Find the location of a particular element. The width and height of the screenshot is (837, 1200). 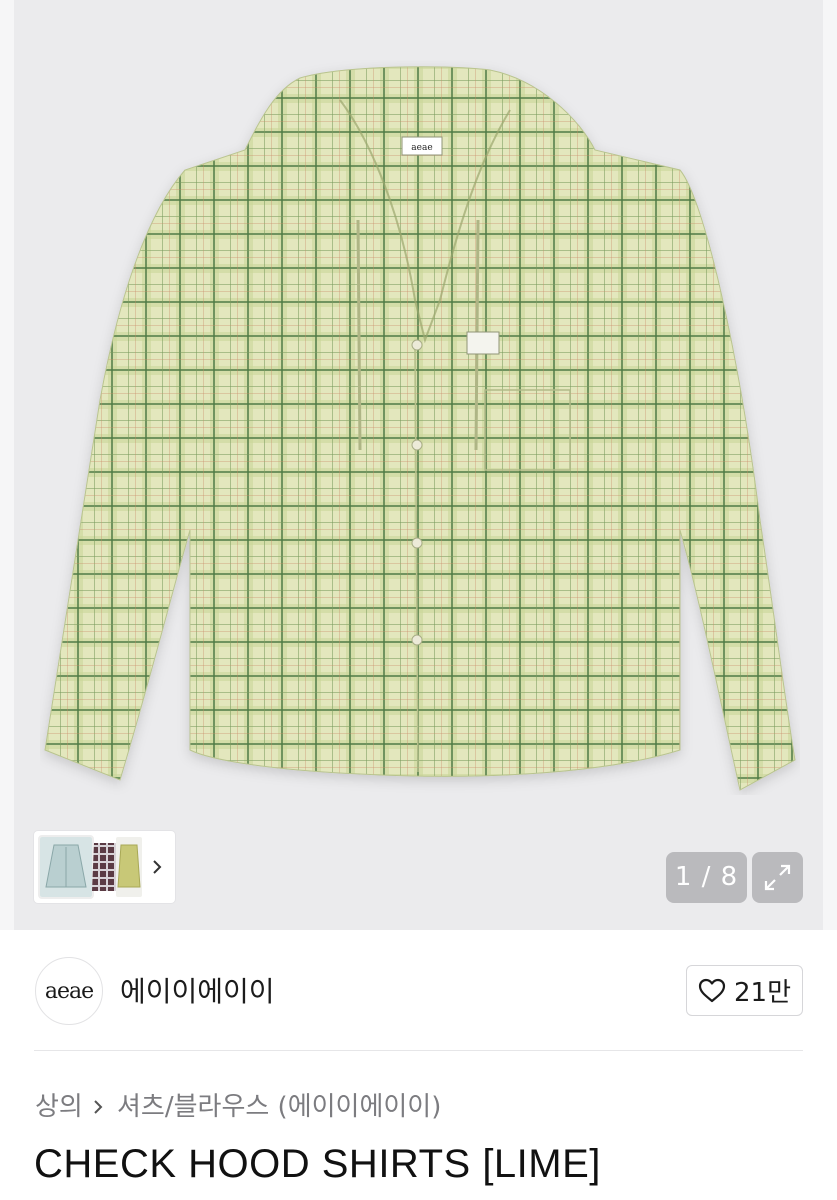

gallery-edge-left is located at coordinates (7, 465).